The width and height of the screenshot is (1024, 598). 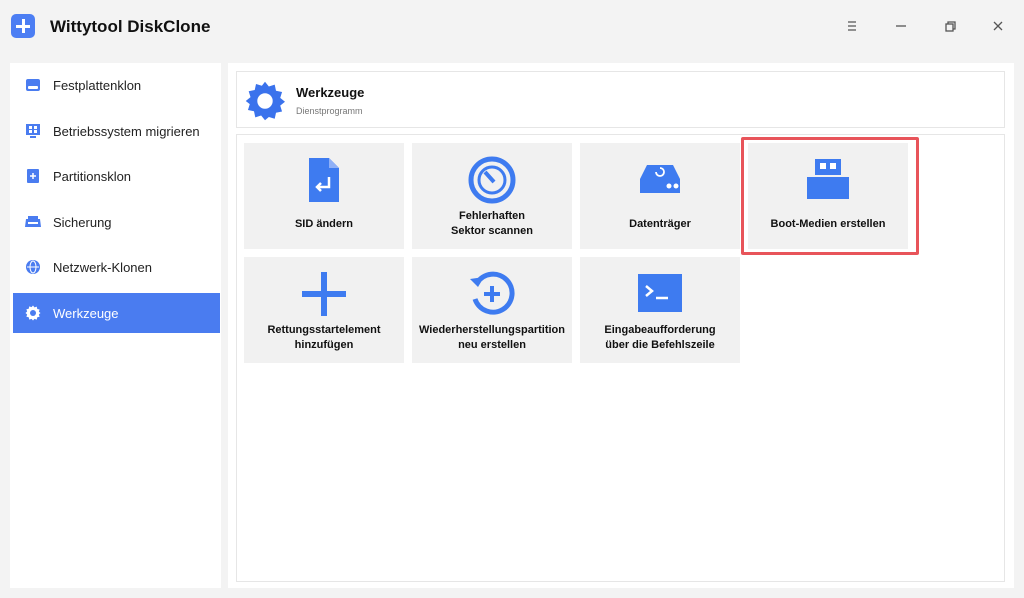 I want to click on boot-media-icon, so click(x=828, y=179).